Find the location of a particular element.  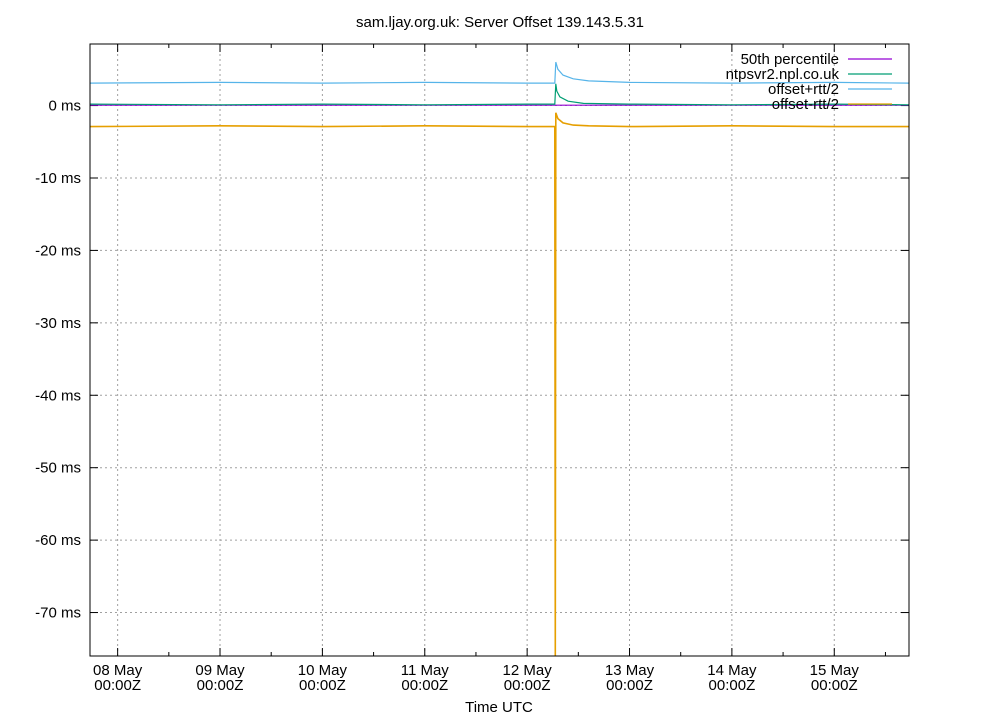

y-tick-label: -30 ms is located at coordinates (58, 323).